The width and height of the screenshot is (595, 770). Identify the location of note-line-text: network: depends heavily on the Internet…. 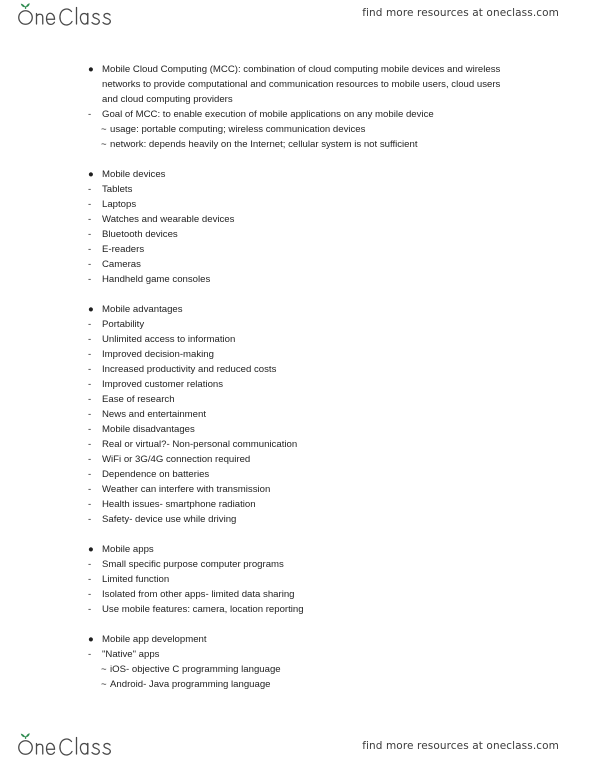
(264, 144).